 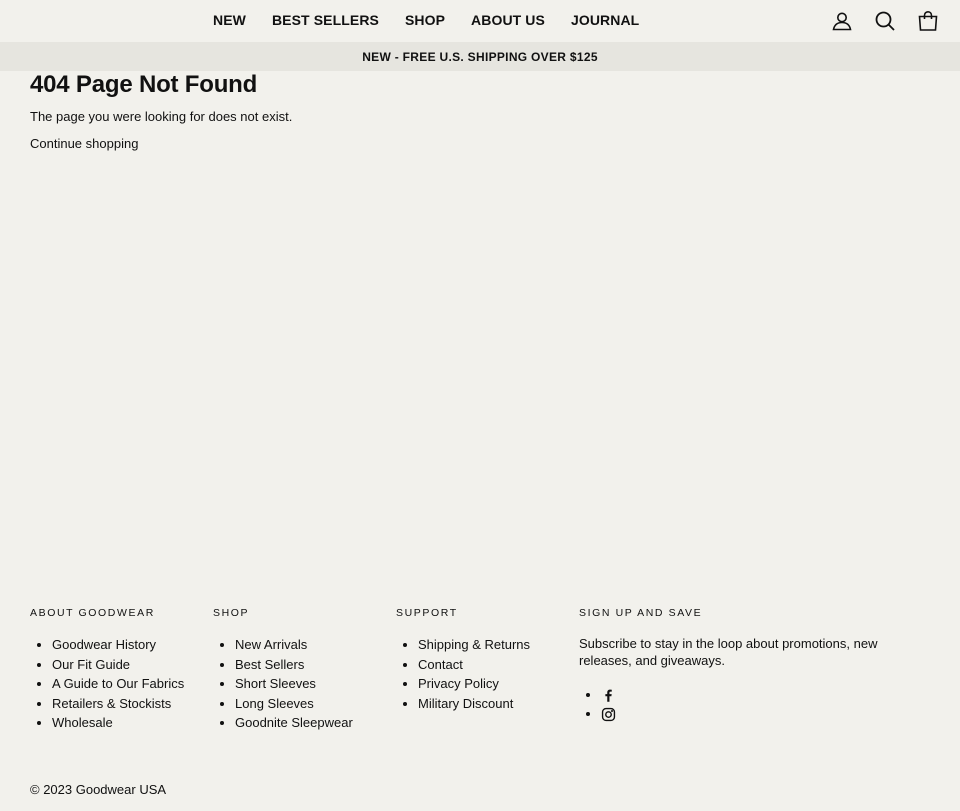 What do you see at coordinates (92, 613) in the screenshot?
I see `footer-about-heading: ABOUT GOODWEAR` at bounding box center [92, 613].